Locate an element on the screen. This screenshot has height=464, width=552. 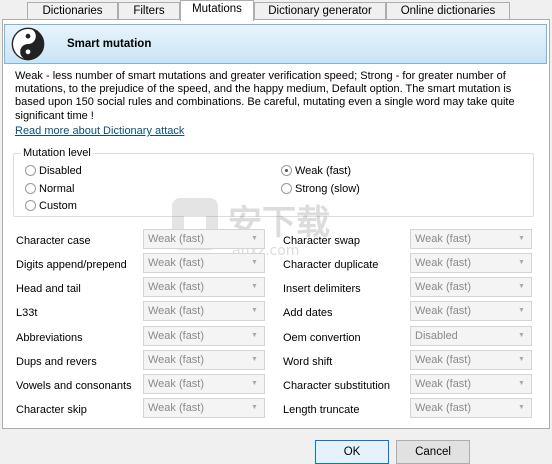
radio-label: Custom is located at coordinates (58, 206).